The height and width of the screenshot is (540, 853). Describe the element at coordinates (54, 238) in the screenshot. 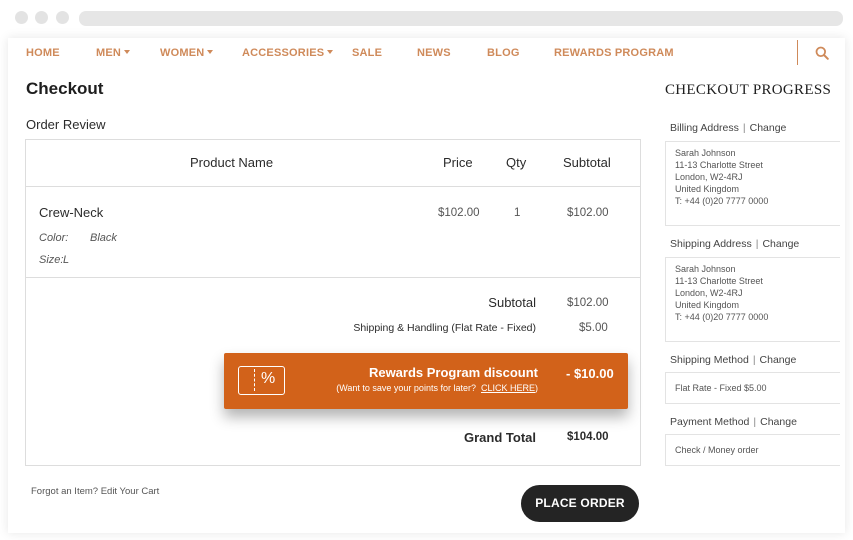

I see `option-label: Color:` at that location.